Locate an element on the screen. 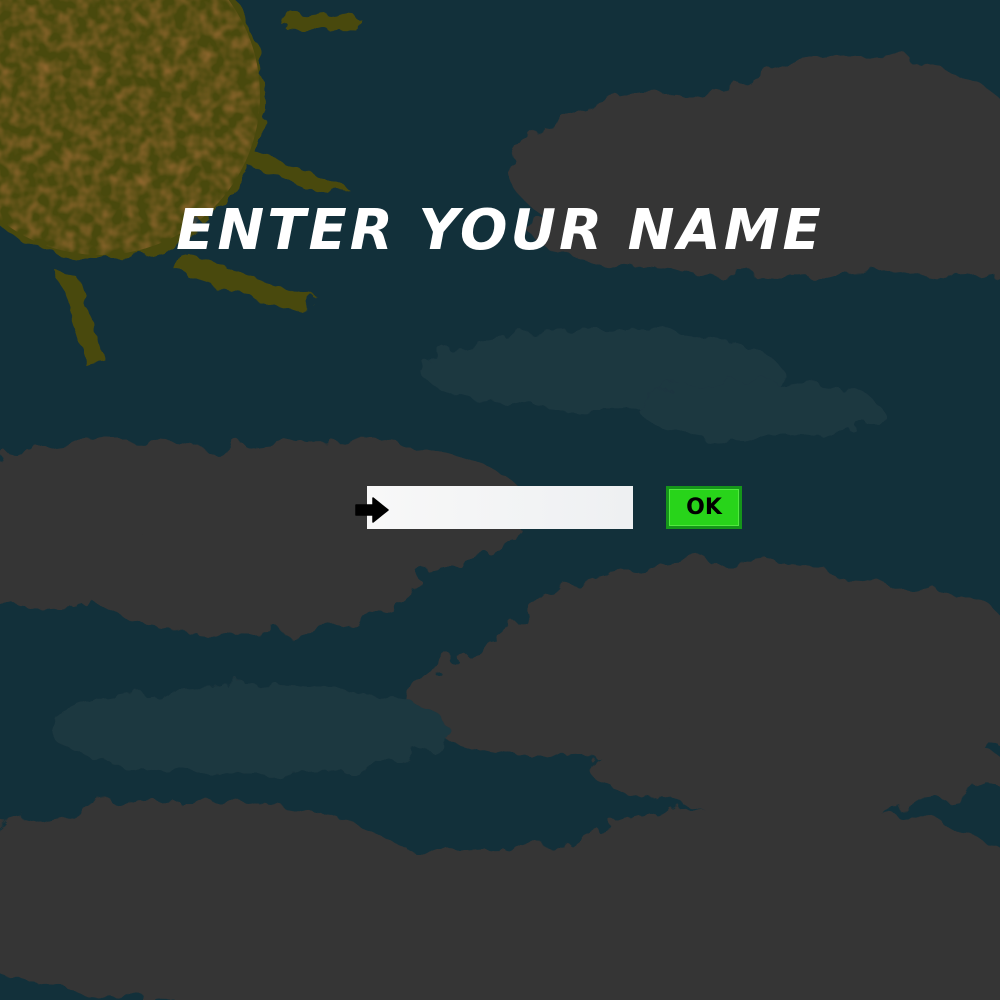 The image size is (1000, 1000). ok-button: OK is located at coordinates (704, 507).